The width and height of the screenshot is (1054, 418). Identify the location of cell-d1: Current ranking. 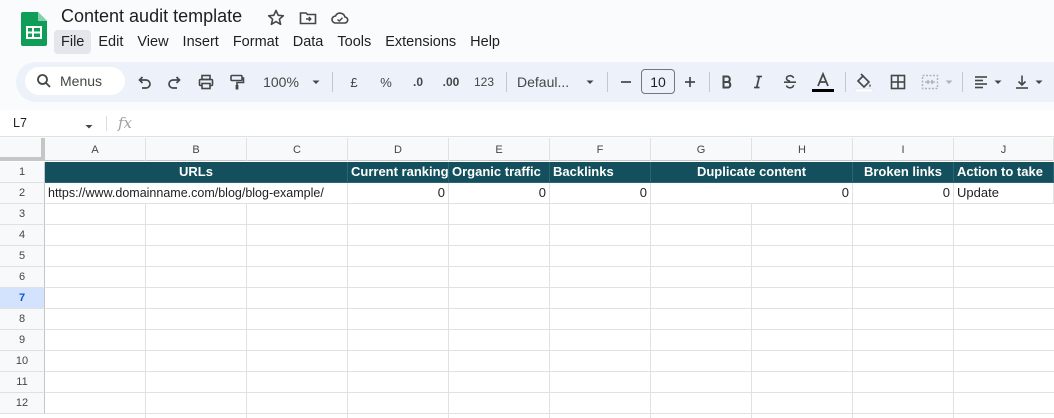
(398, 172).